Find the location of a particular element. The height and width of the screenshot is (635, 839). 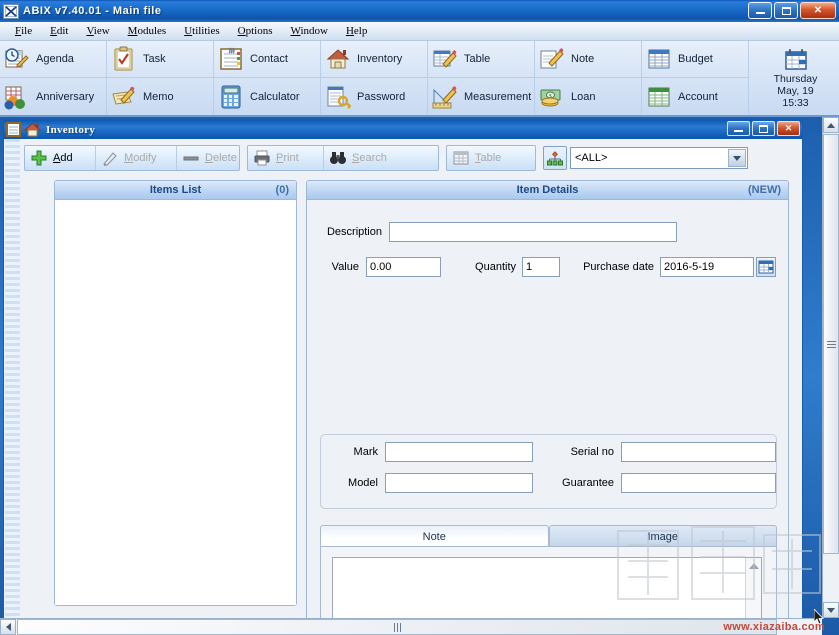

module-anniversary: Anniversary is located at coordinates (53, 96).